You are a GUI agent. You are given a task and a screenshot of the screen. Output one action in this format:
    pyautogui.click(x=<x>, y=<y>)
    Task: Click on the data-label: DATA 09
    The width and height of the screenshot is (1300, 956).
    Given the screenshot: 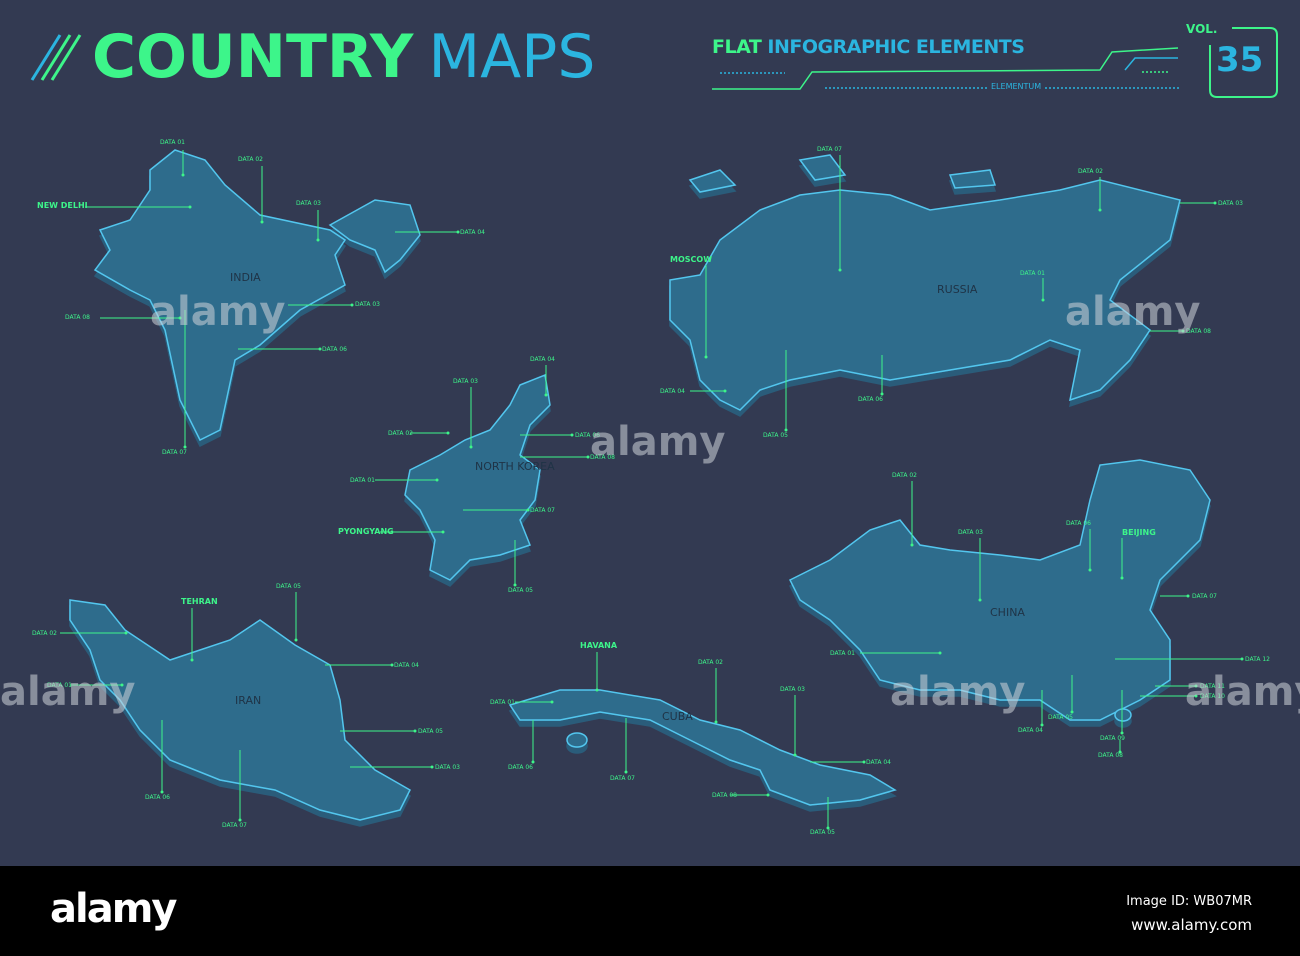 What is the action you would take?
    pyautogui.click(x=1112, y=738)
    